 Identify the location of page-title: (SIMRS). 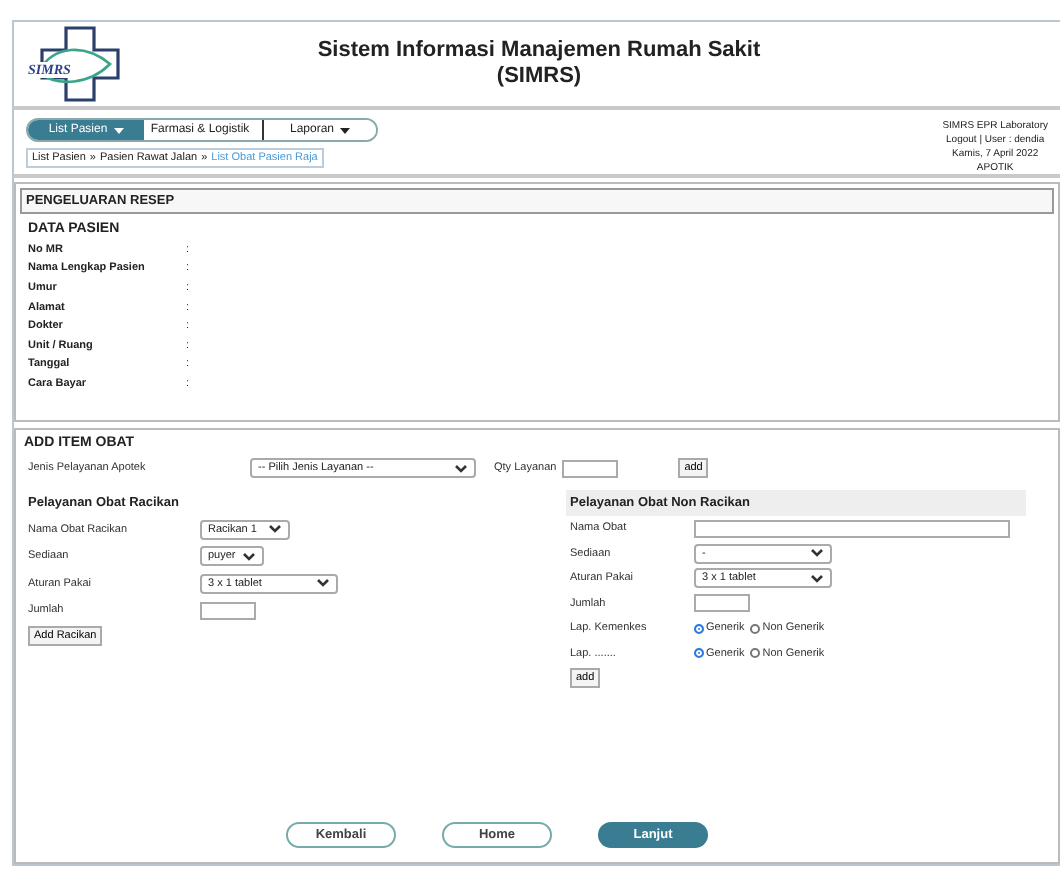
(539, 77).